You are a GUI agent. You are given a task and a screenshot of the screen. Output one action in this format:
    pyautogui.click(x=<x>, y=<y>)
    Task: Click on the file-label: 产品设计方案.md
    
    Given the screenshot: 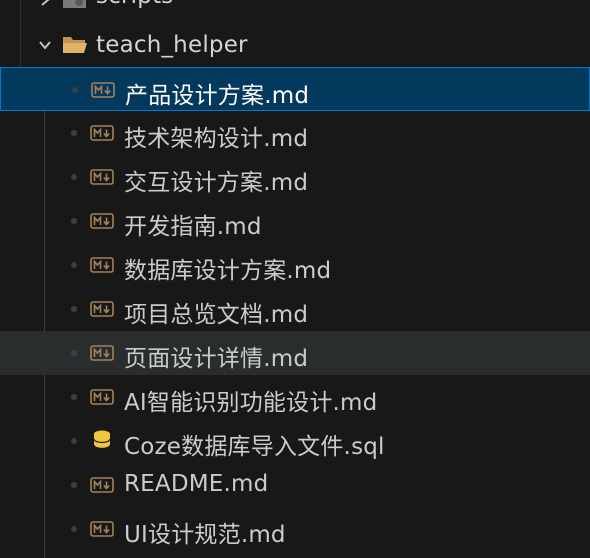 What is the action you would take?
    pyautogui.click(x=217, y=96)
    